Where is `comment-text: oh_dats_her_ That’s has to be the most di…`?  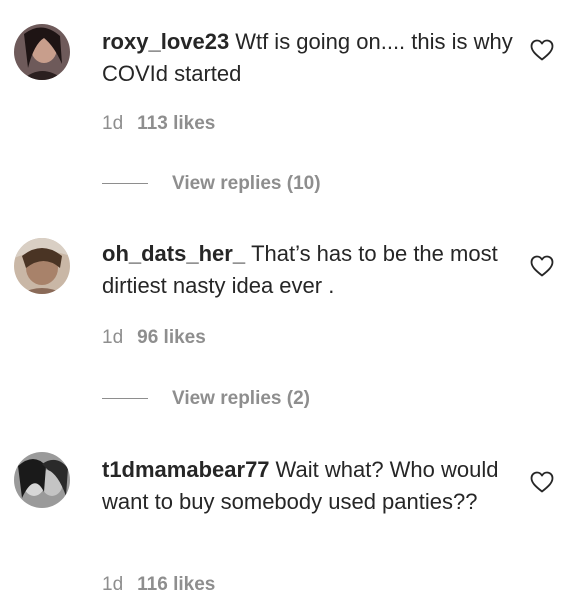 comment-text: oh_dats_her_ That’s has to be the most di… is located at coordinates (308, 270).